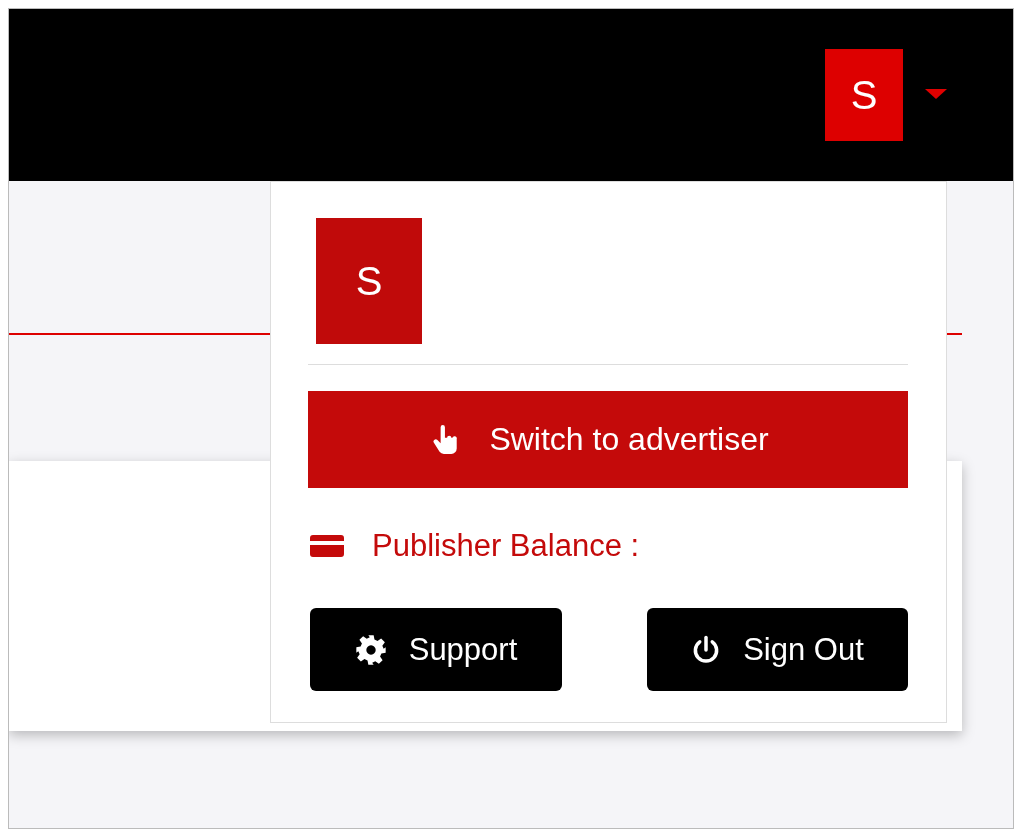  What do you see at coordinates (370, 649) in the screenshot?
I see `settings-icon` at bounding box center [370, 649].